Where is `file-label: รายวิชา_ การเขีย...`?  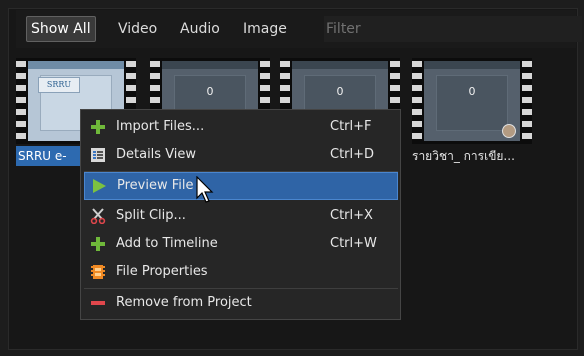
file-label: รายวิชา_ การเขีย... is located at coordinates (474, 156).